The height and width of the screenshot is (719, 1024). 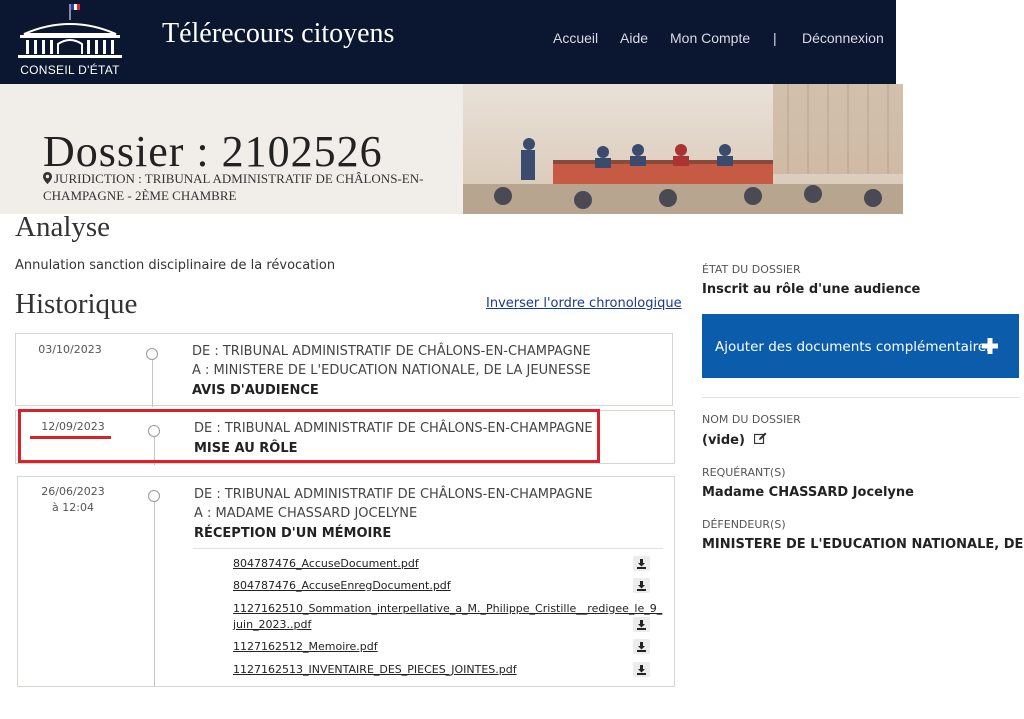 What do you see at coordinates (808, 492) in the screenshot?
I see `requerant-value: Madame CHASSARD Jocelyne` at bounding box center [808, 492].